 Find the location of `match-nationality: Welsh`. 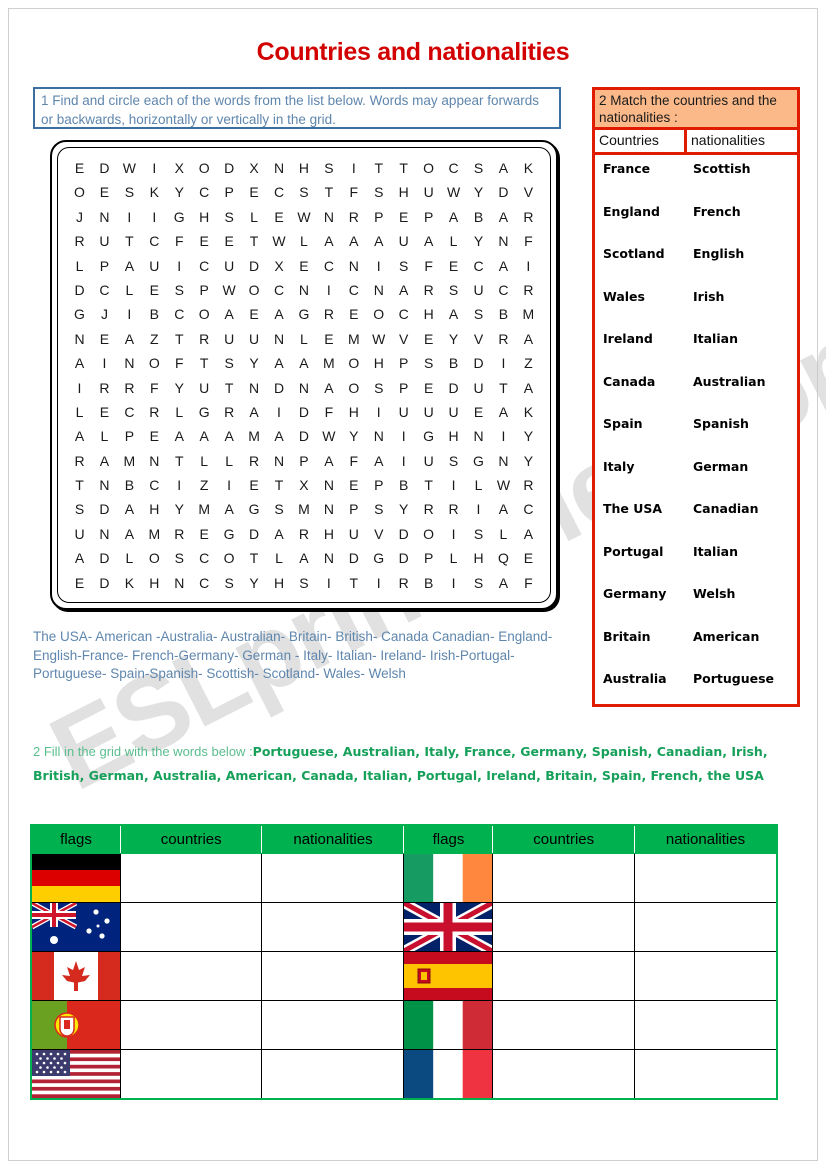

match-nationality: Welsh is located at coordinates (740, 607).